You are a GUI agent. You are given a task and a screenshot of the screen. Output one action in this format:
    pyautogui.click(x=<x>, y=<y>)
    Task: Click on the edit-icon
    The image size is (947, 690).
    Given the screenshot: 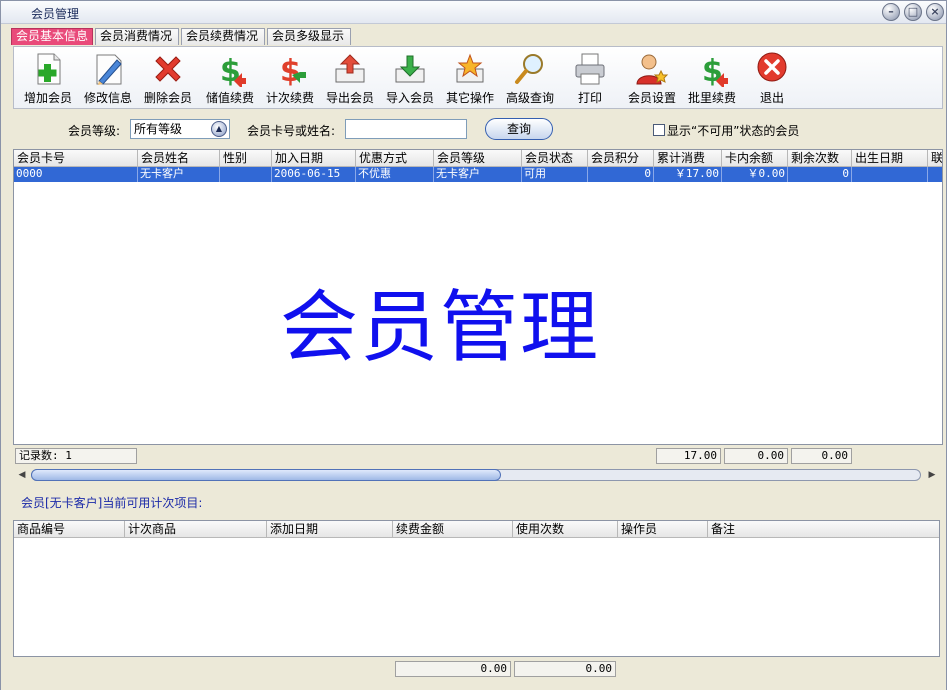 What is the action you would take?
    pyautogui.click(x=109, y=69)
    